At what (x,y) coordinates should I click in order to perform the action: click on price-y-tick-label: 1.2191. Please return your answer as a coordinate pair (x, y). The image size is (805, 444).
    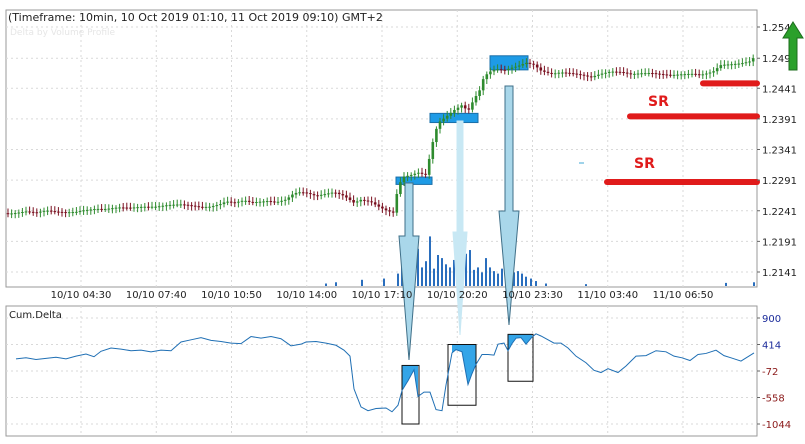
    Looking at the image, I should click on (779, 242).